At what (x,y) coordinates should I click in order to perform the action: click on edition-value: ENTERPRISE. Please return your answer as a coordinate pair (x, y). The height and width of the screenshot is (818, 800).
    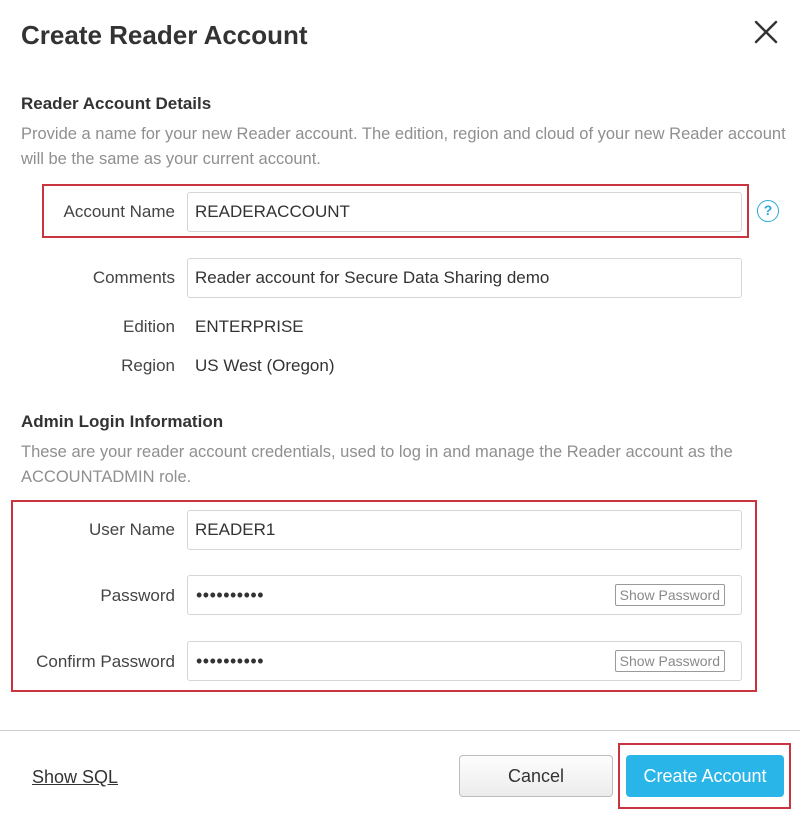
    Looking at the image, I should click on (249, 326).